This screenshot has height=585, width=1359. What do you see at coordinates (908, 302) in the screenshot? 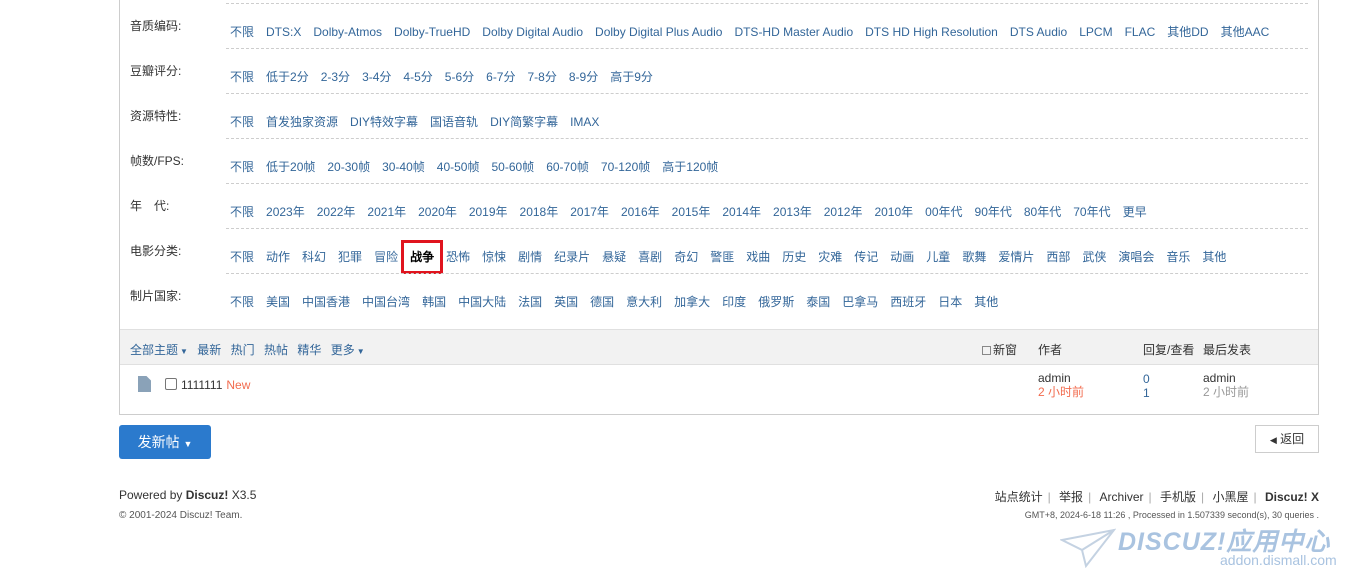
I see `filter-option: 西班牙` at bounding box center [908, 302].